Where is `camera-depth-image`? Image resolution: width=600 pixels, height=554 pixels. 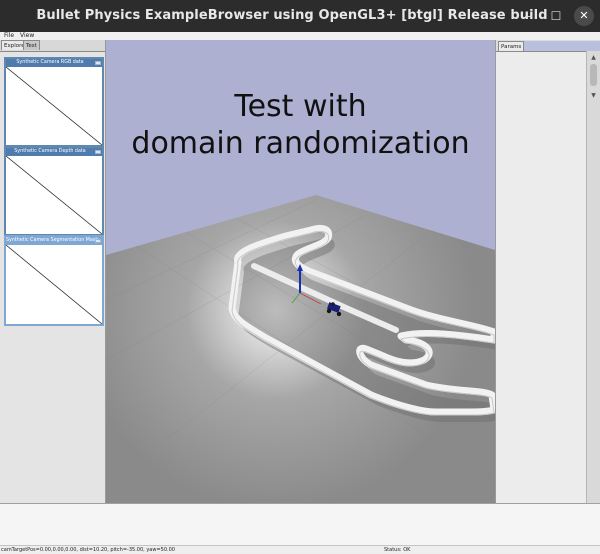
camera-depth-image is located at coordinates (54, 195).